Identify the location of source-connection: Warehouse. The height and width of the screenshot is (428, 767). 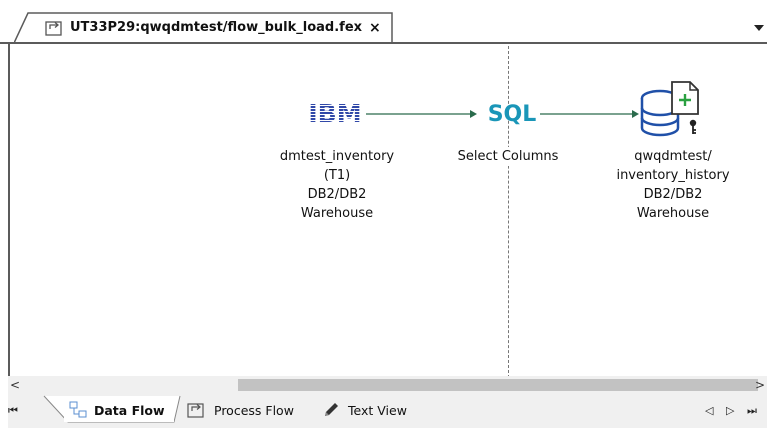
(337, 213).